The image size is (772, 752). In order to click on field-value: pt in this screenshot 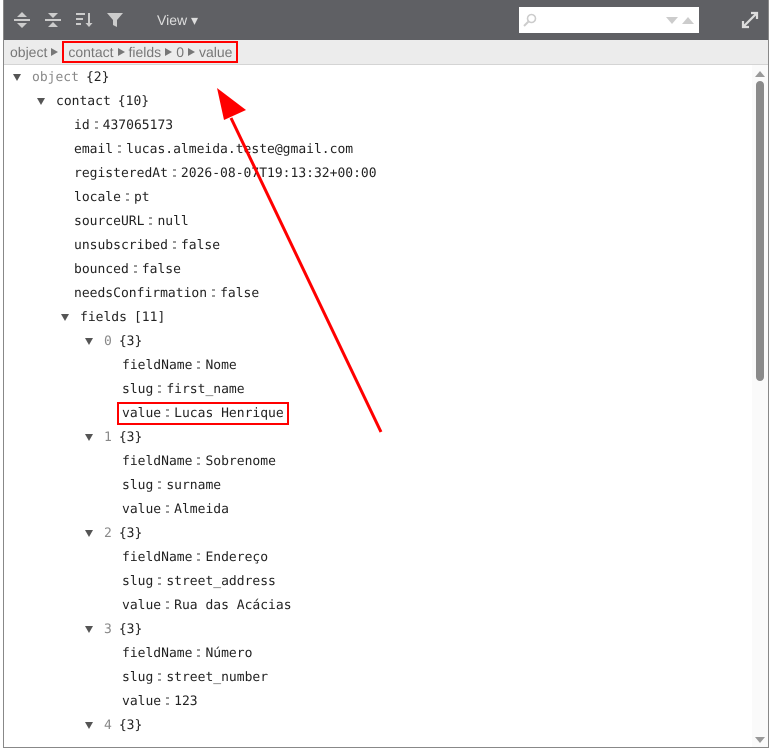, I will do `click(142, 197)`.